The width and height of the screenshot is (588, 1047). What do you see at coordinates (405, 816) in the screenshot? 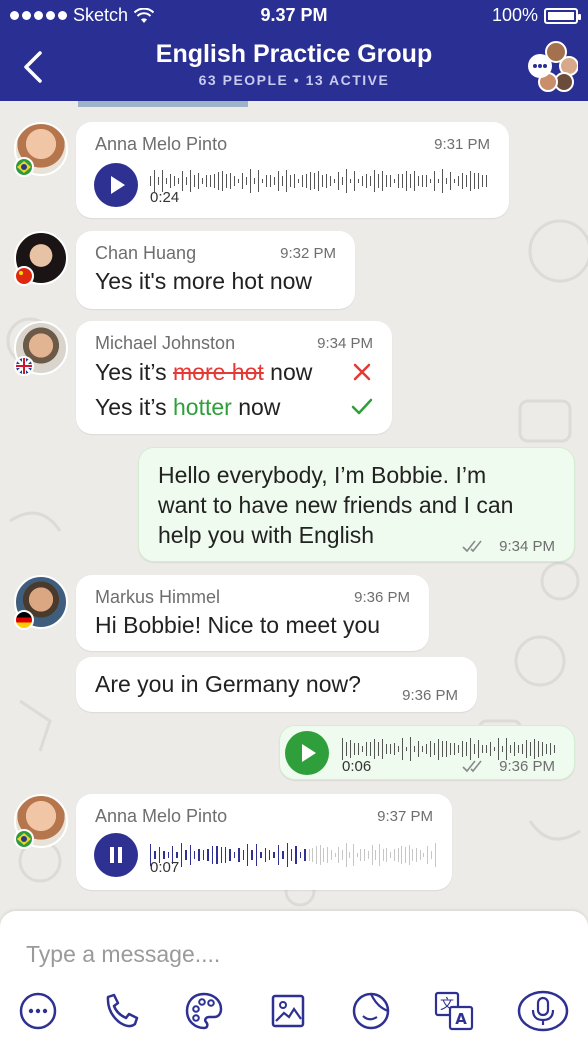
I see `message-time: 9:37 PM` at bounding box center [405, 816].